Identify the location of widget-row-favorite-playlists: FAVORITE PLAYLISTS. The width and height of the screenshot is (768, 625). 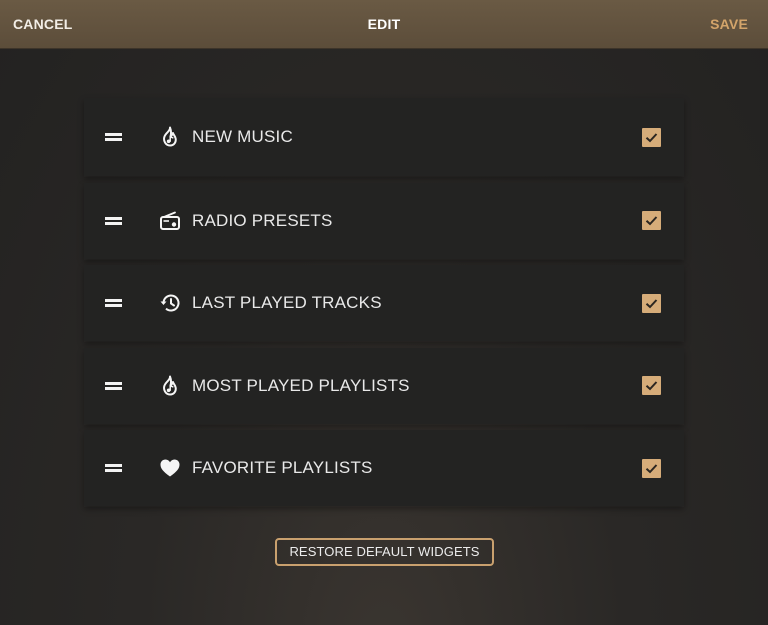
(384, 468).